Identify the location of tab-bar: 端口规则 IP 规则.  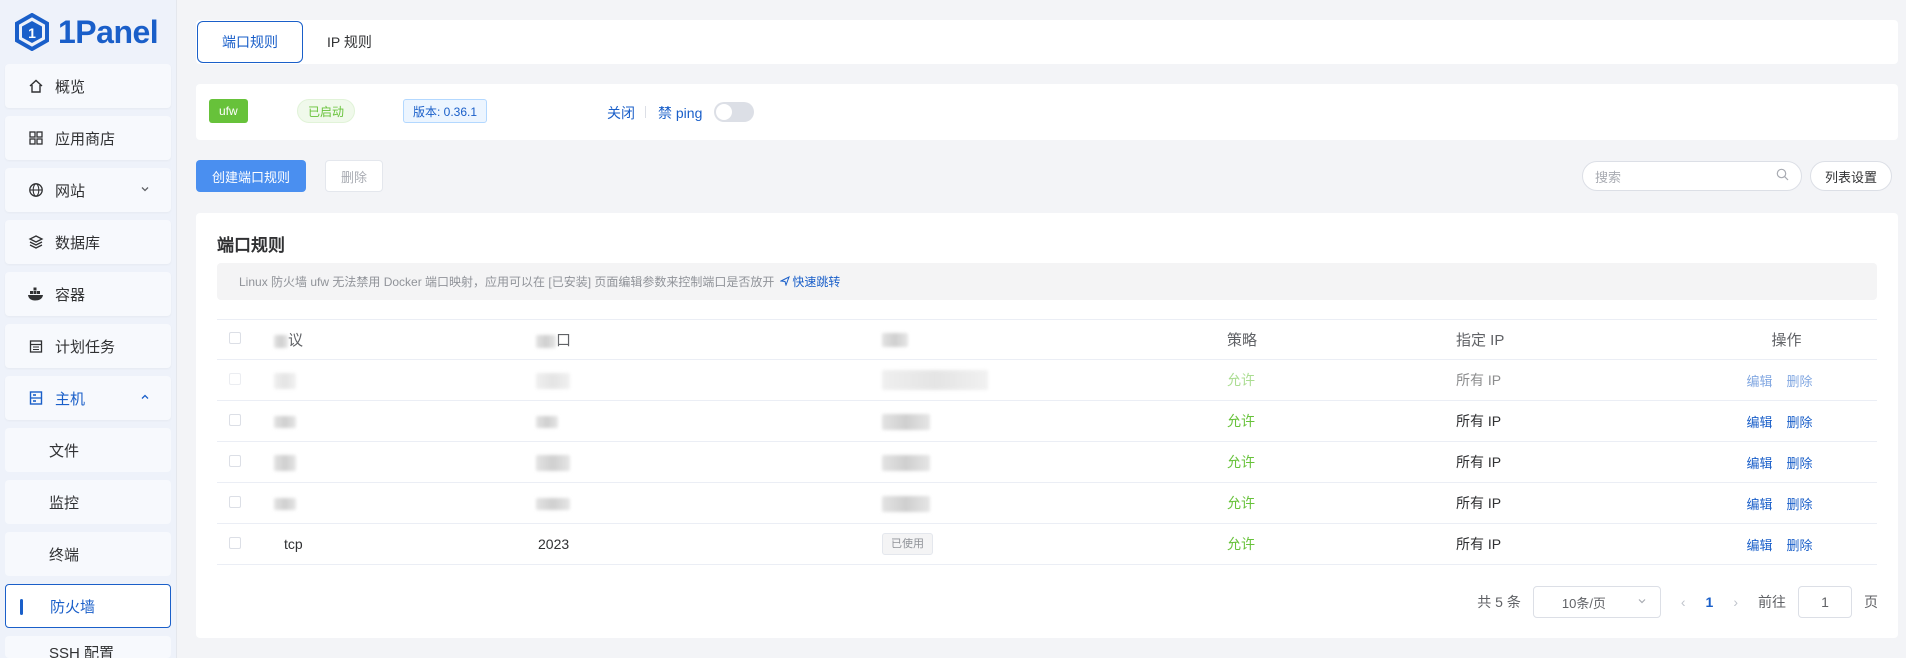
(1047, 42).